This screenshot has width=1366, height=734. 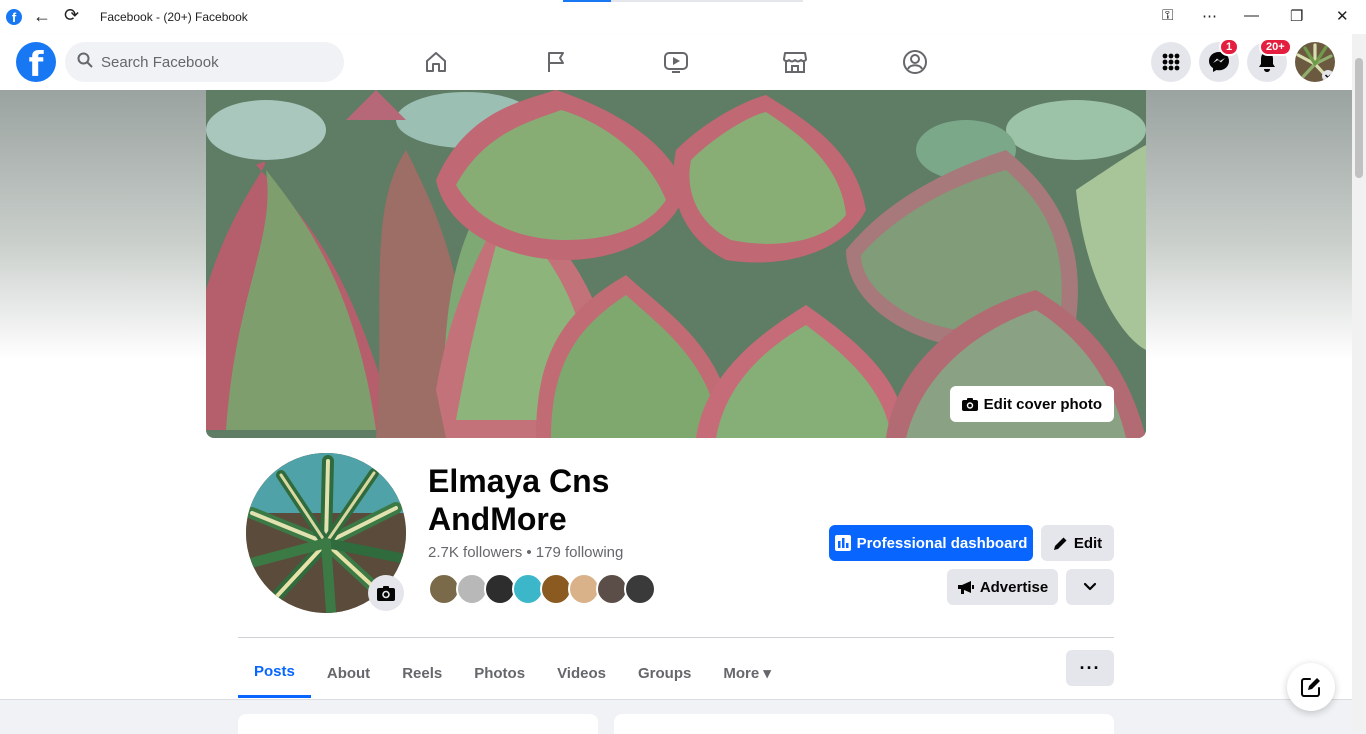 I want to click on messenger-button: 1, so click(x=1219, y=60).